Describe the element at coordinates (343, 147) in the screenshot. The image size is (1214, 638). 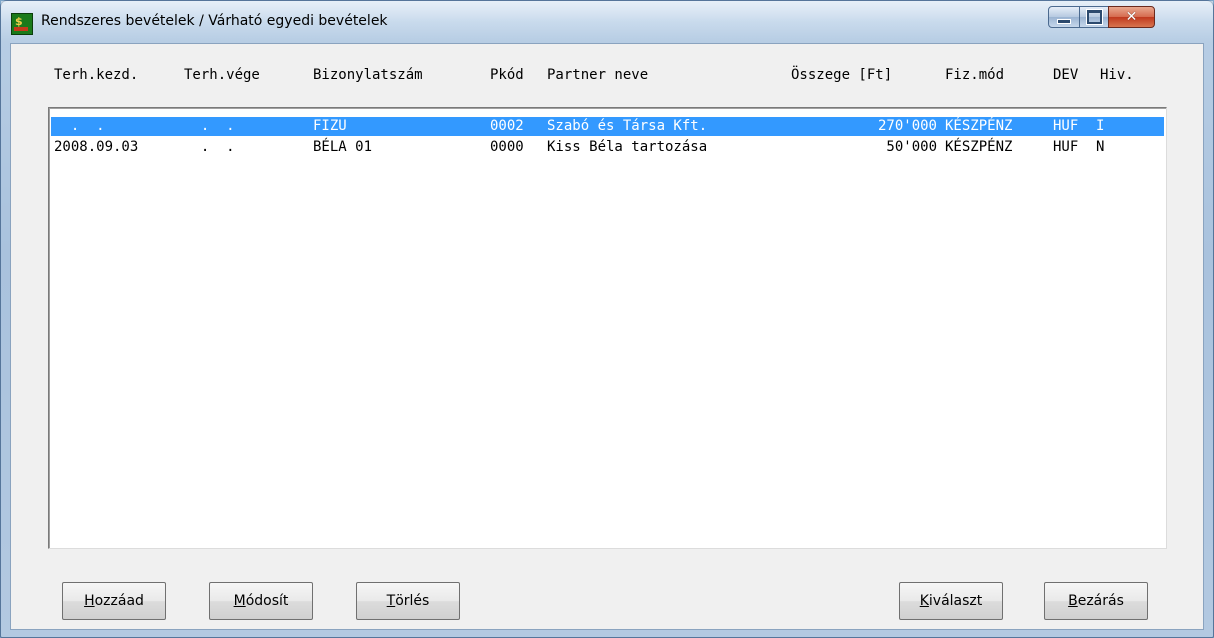
I see `cell-doc: BÉLA 01` at that location.